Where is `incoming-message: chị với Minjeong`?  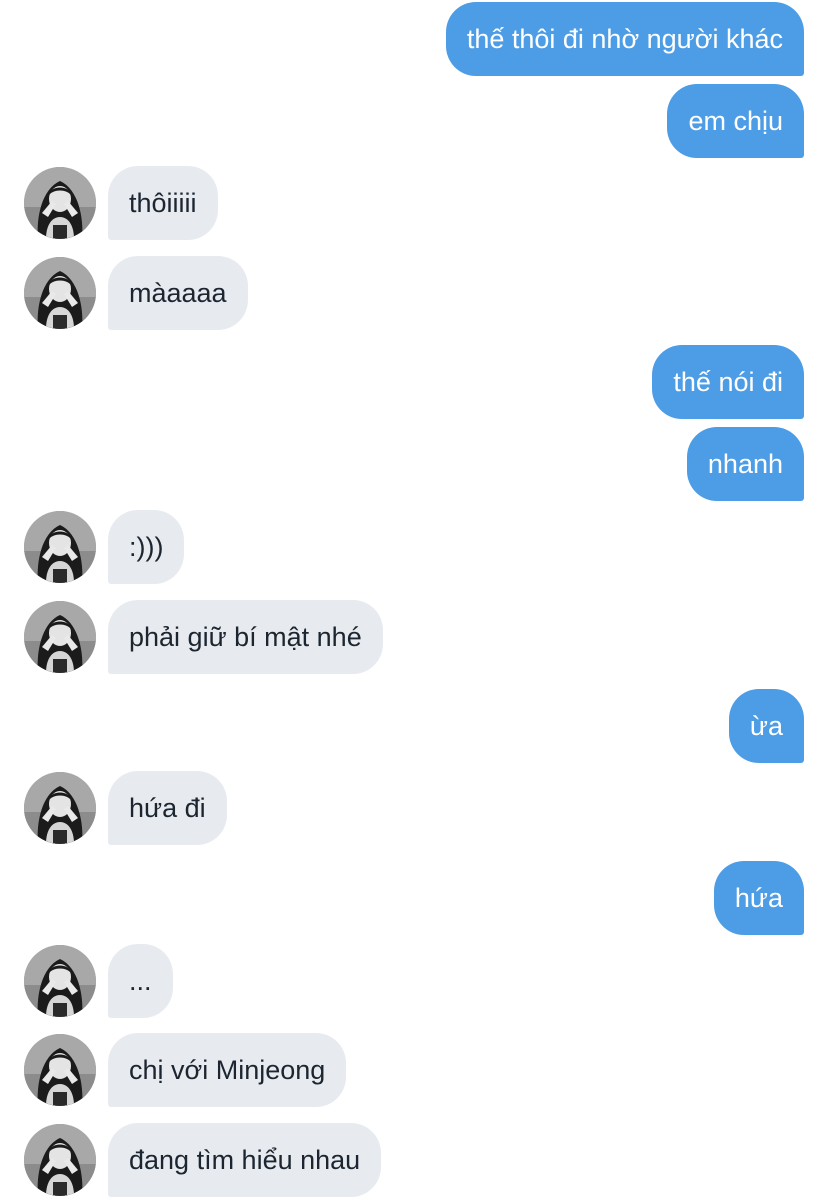
incoming-message: chị với Minjeong is located at coordinates (185, 1070).